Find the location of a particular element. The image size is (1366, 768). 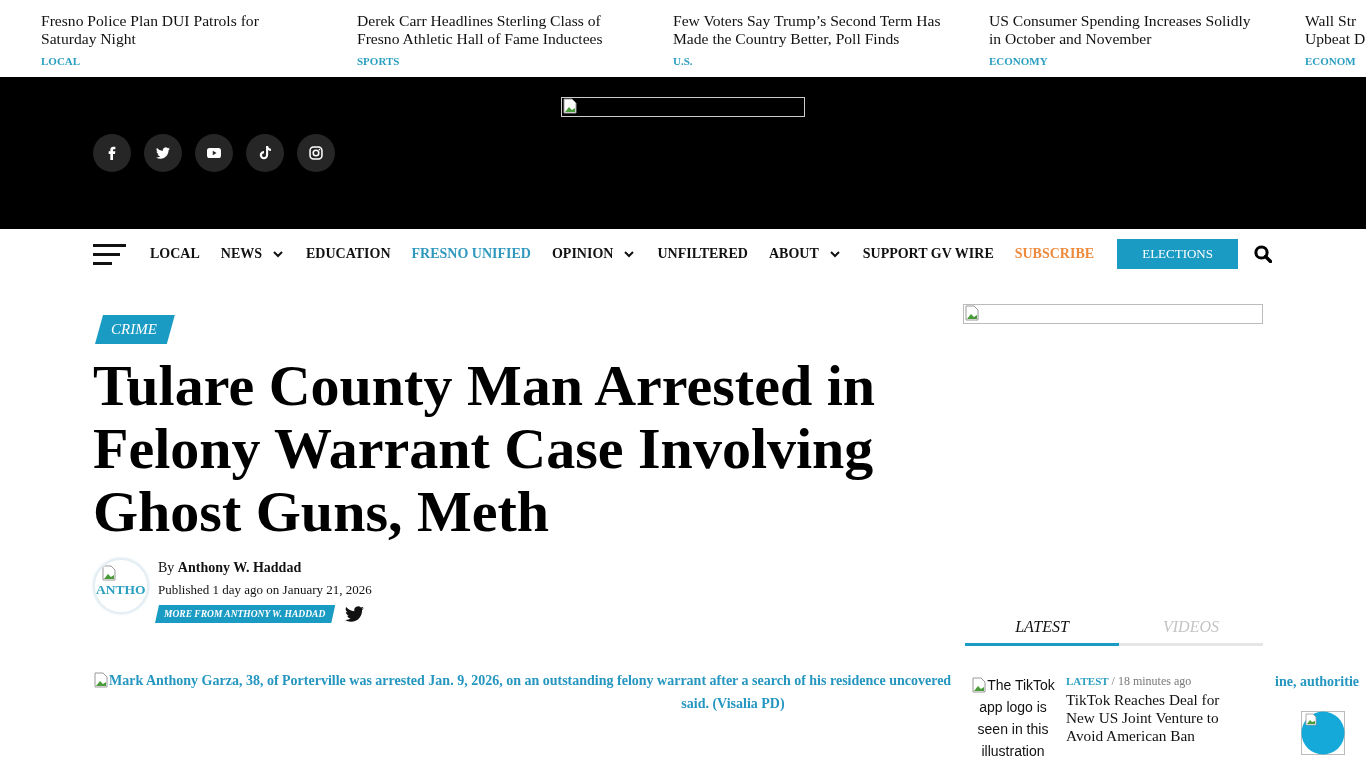

nav-link: EDUCATION is located at coordinates (348, 254).